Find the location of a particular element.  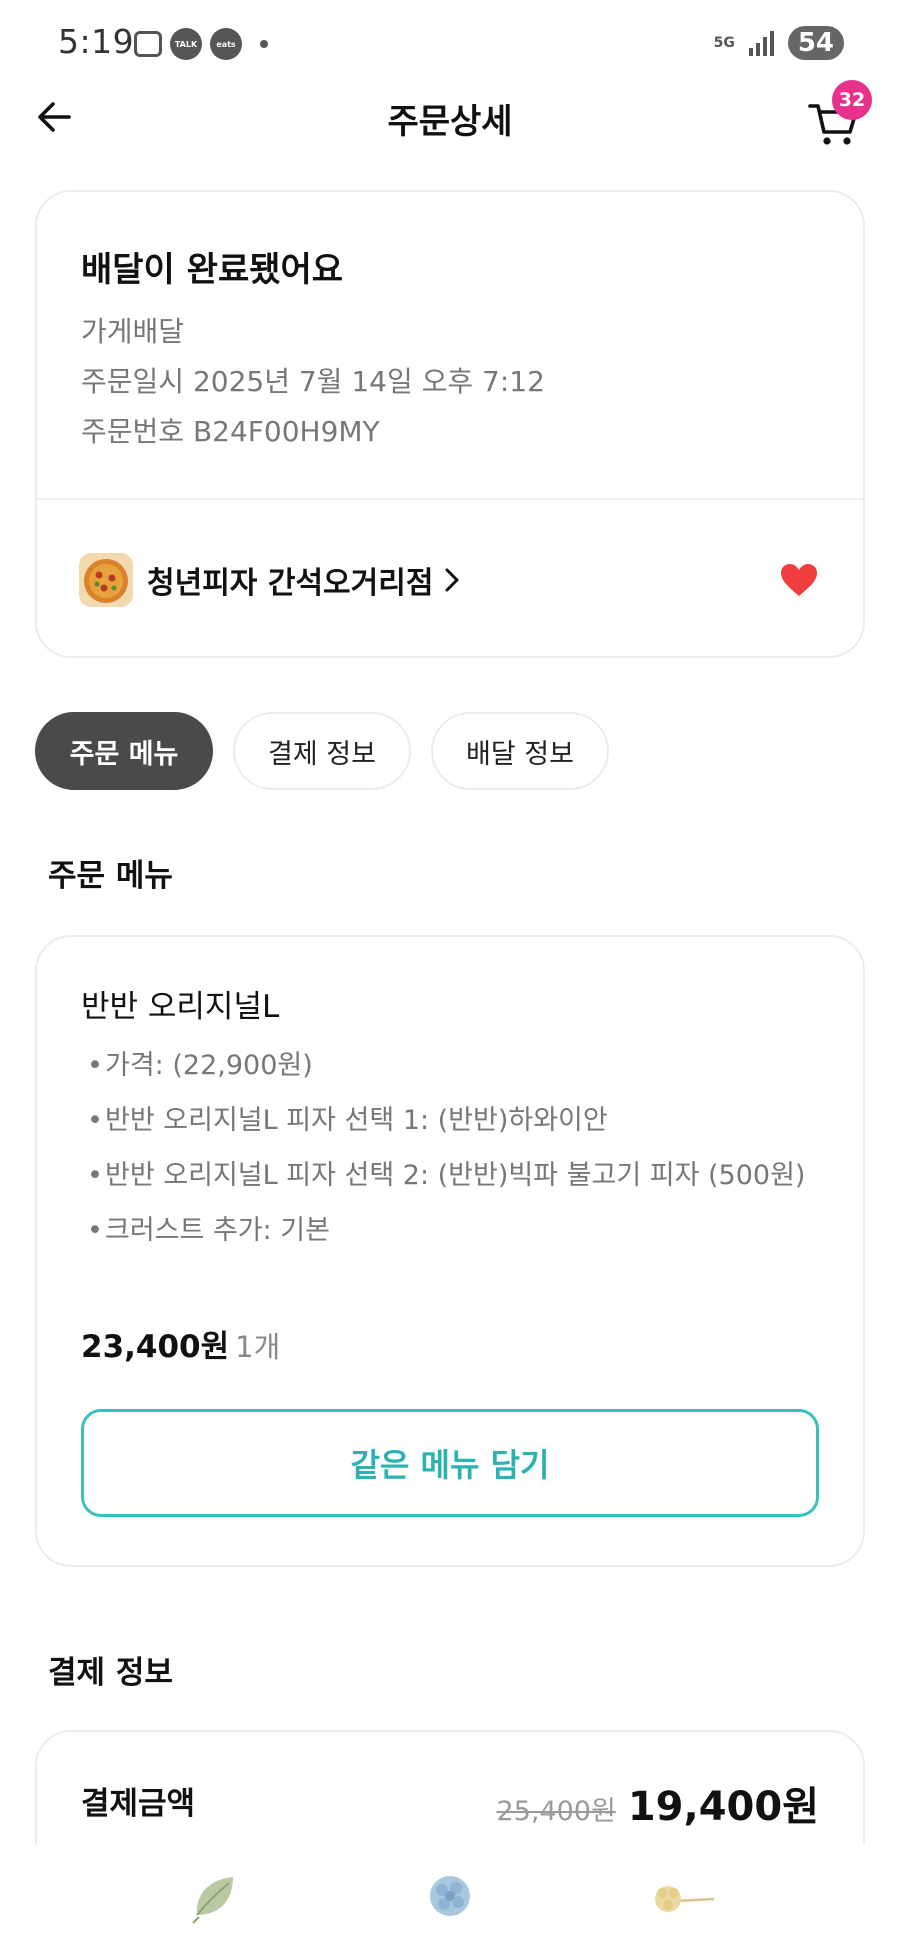

menu-option: • 가격: (22,900원) is located at coordinates (200, 1065).